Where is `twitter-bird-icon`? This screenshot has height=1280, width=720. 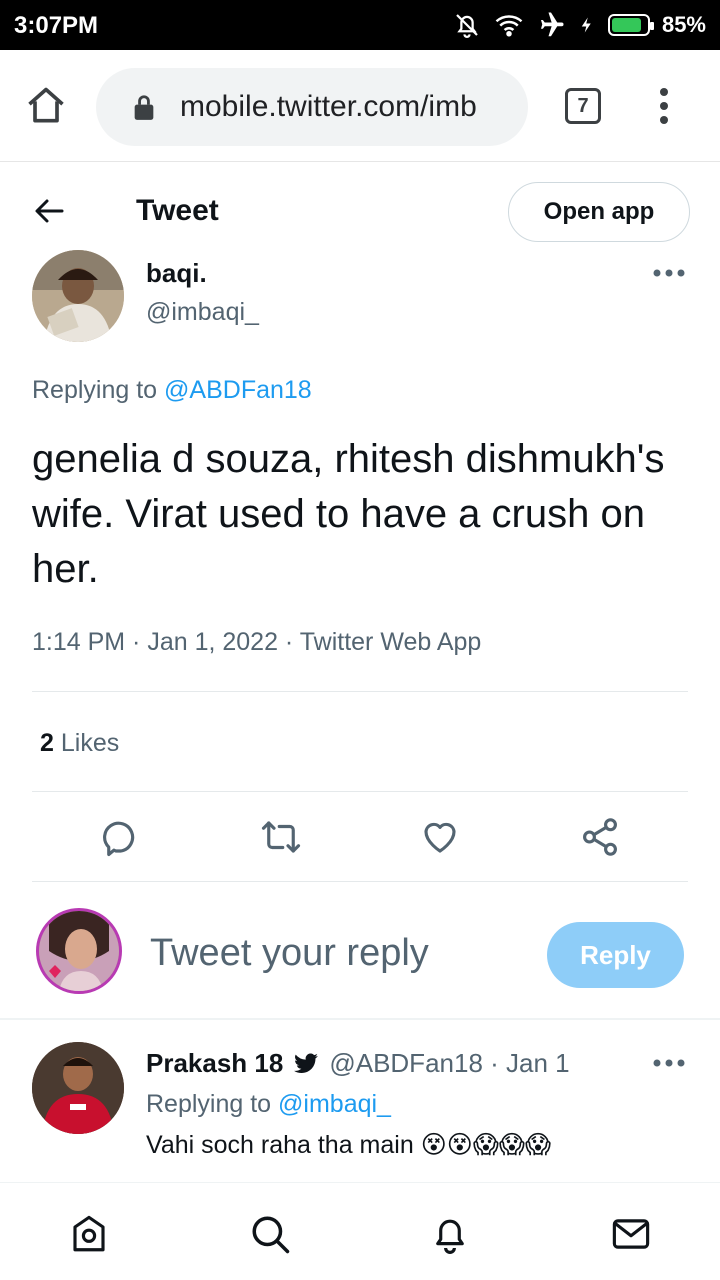
twitter-bird-icon is located at coordinates (306, 1062).